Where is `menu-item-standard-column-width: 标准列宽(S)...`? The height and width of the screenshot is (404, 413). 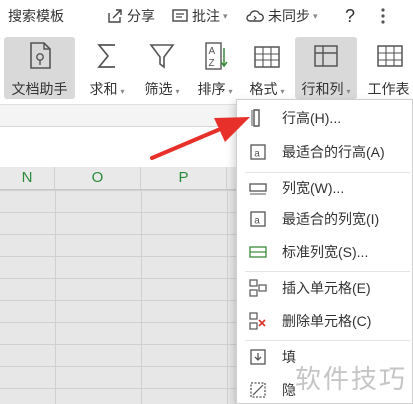 menu-item-standard-column-width: 标准列宽(S)... is located at coordinates (324, 252).